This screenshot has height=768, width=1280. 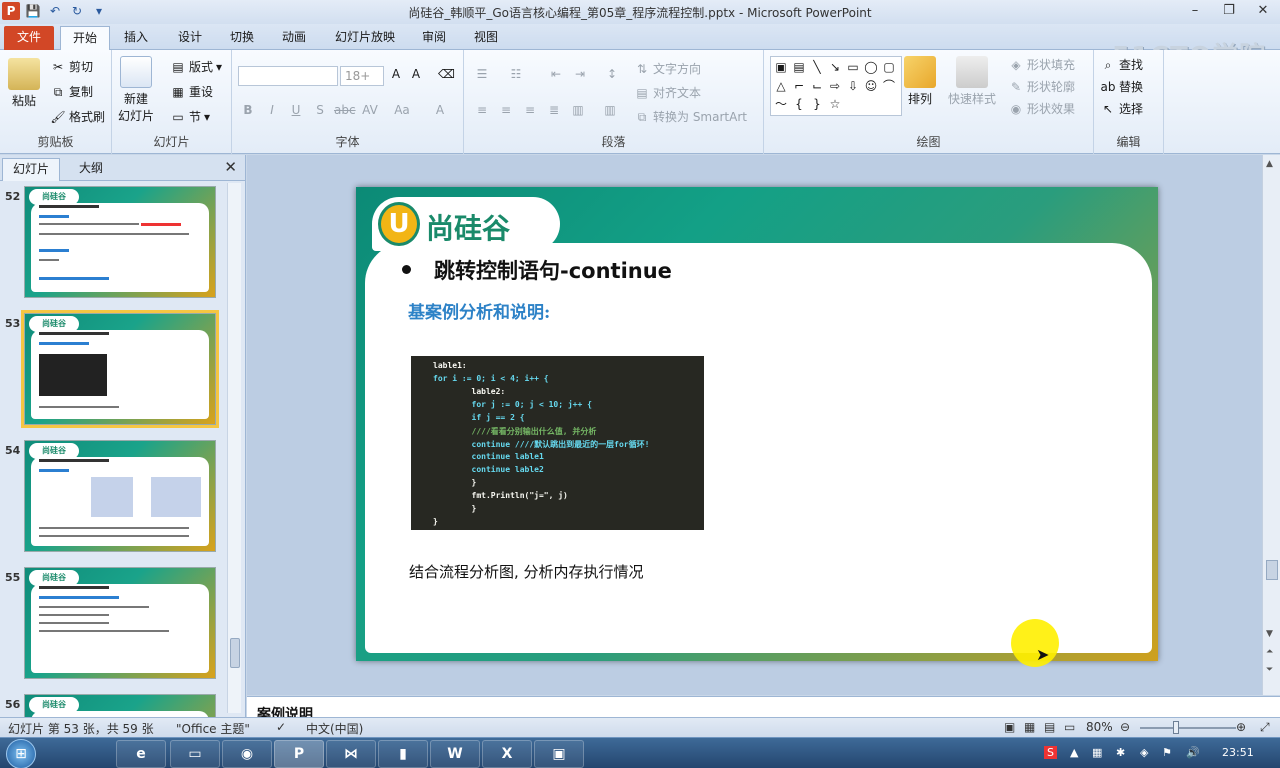 I want to click on tab-transitions: 切换, so click(x=242, y=38).